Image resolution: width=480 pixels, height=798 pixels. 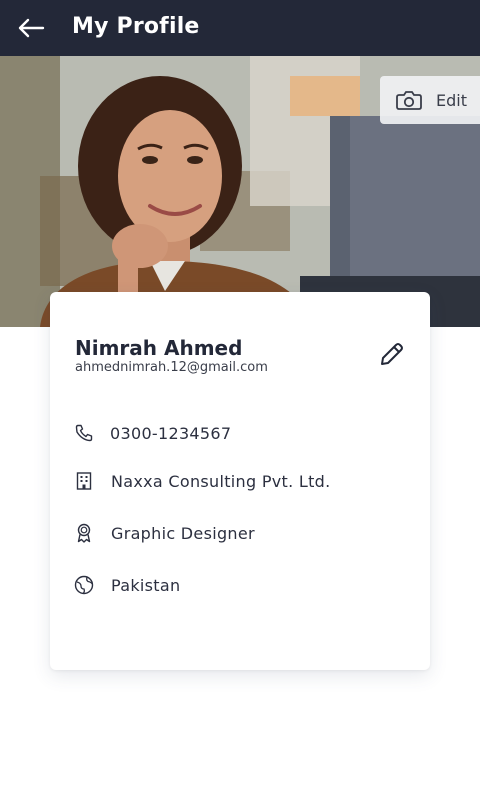 I want to click on profile-name: Nimrah Ahmed, so click(x=159, y=348).